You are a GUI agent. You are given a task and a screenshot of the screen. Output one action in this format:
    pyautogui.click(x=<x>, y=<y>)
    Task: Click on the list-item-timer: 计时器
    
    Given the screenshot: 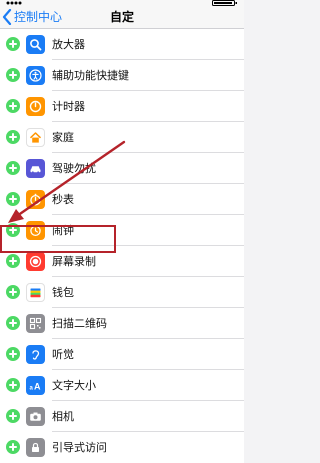 What is the action you would take?
    pyautogui.click(x=122, y=106)
    